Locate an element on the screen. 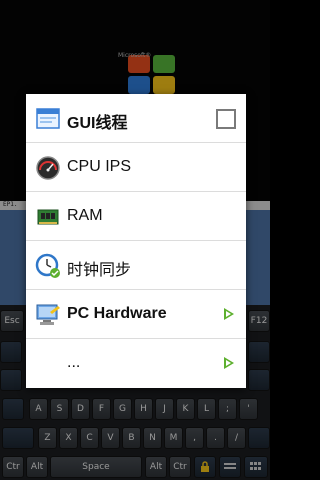 The width and height of the screenshot is (320, 480). menu-item-label: 时钟同步 is located at coordinates (99, 270).